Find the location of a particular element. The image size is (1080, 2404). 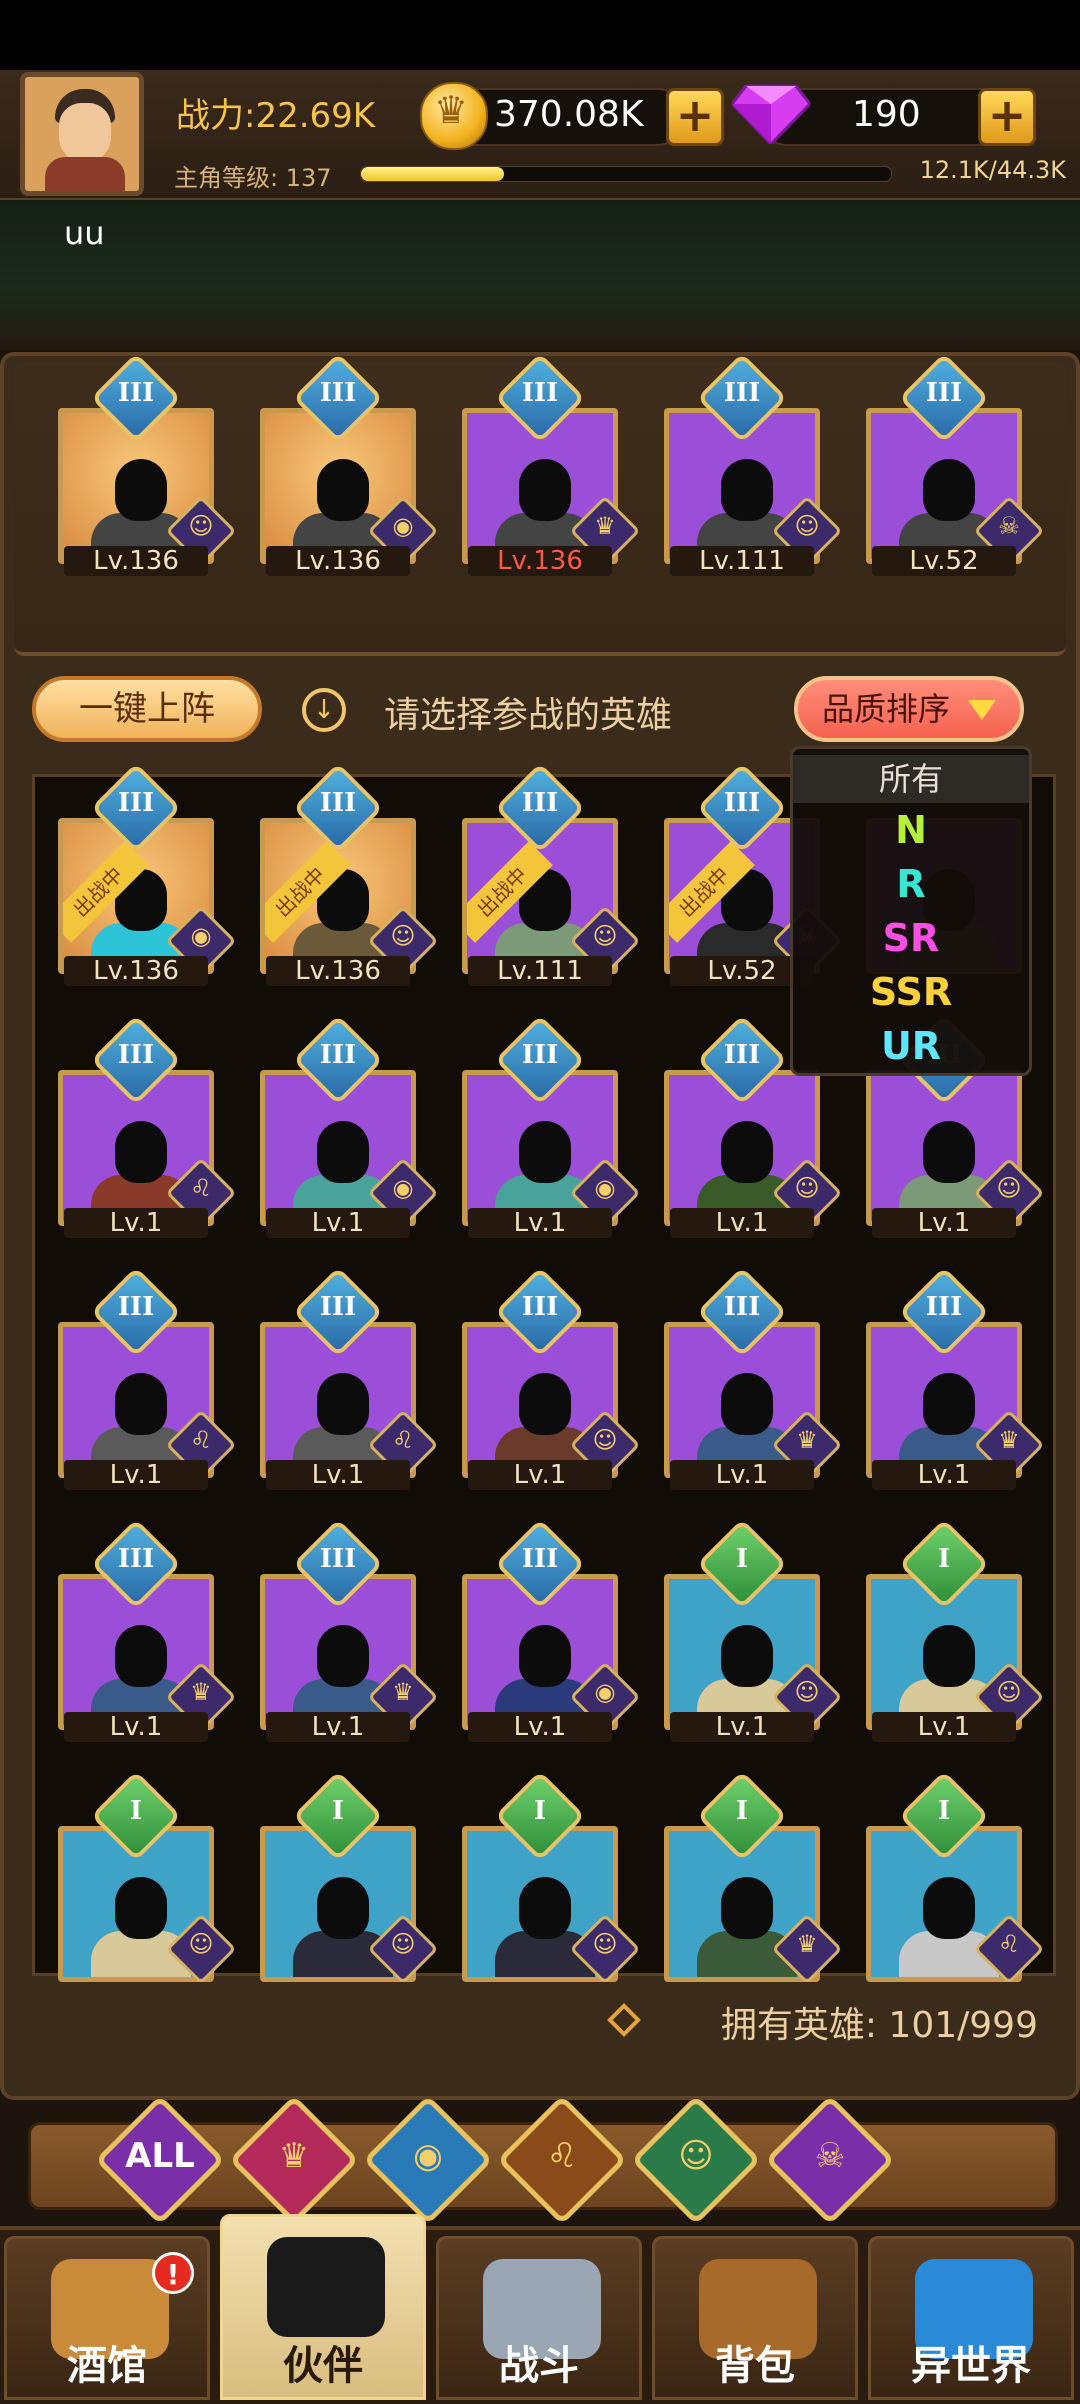

heroes-card: 出战中 III ◉ Lv.136 is located at coordinates (147, 874).